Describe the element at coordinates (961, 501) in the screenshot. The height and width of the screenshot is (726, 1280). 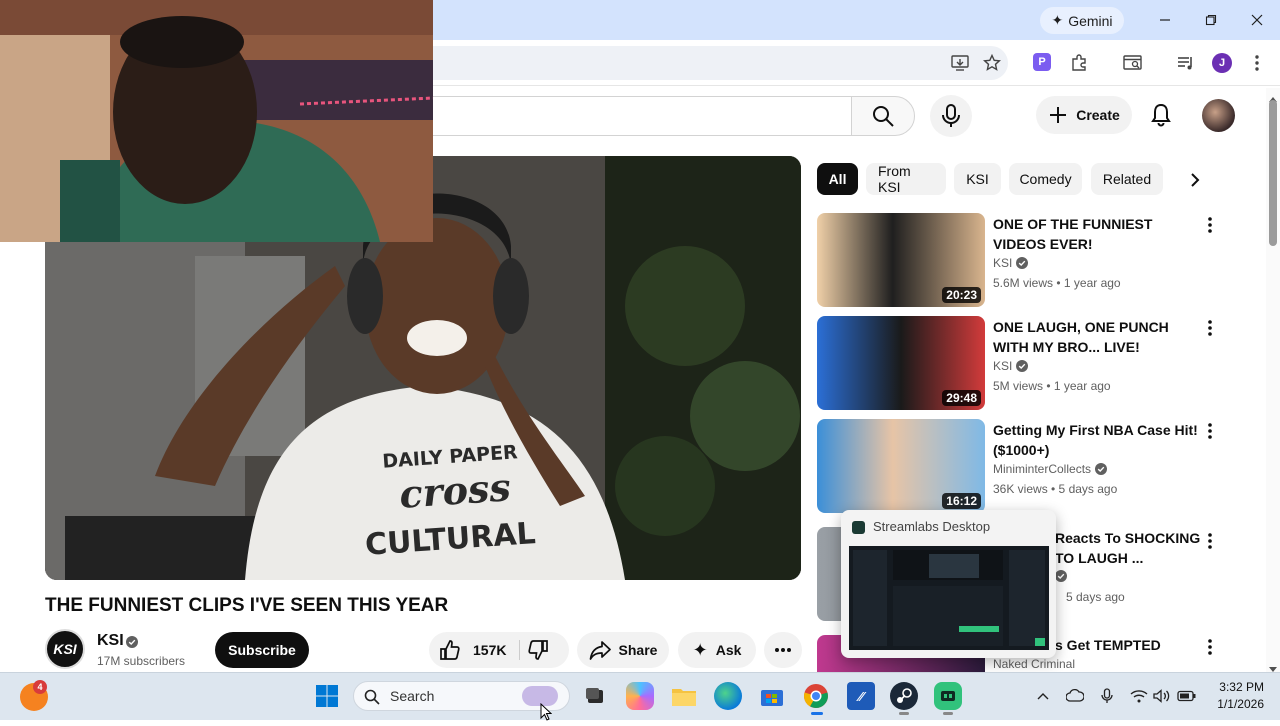
I see `duration-badge: 16:12` at that location.